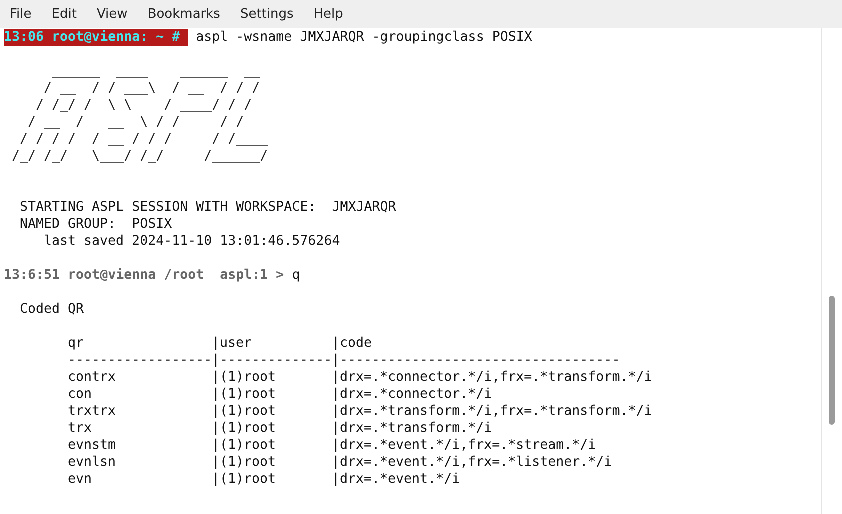 The image size is (842, 514). Describe the element at coordinates (492, 411) in the screenshot. I see `table-cell: |drx=.*transform.*/i,frx=.*transform.*/i` at that location.